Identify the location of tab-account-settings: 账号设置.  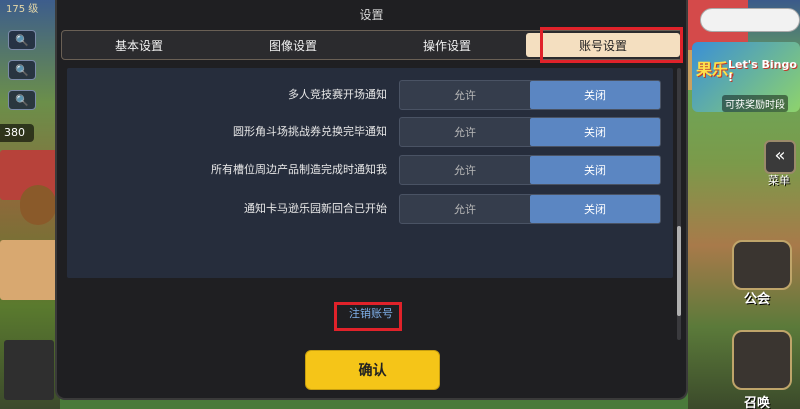
(603, 45).